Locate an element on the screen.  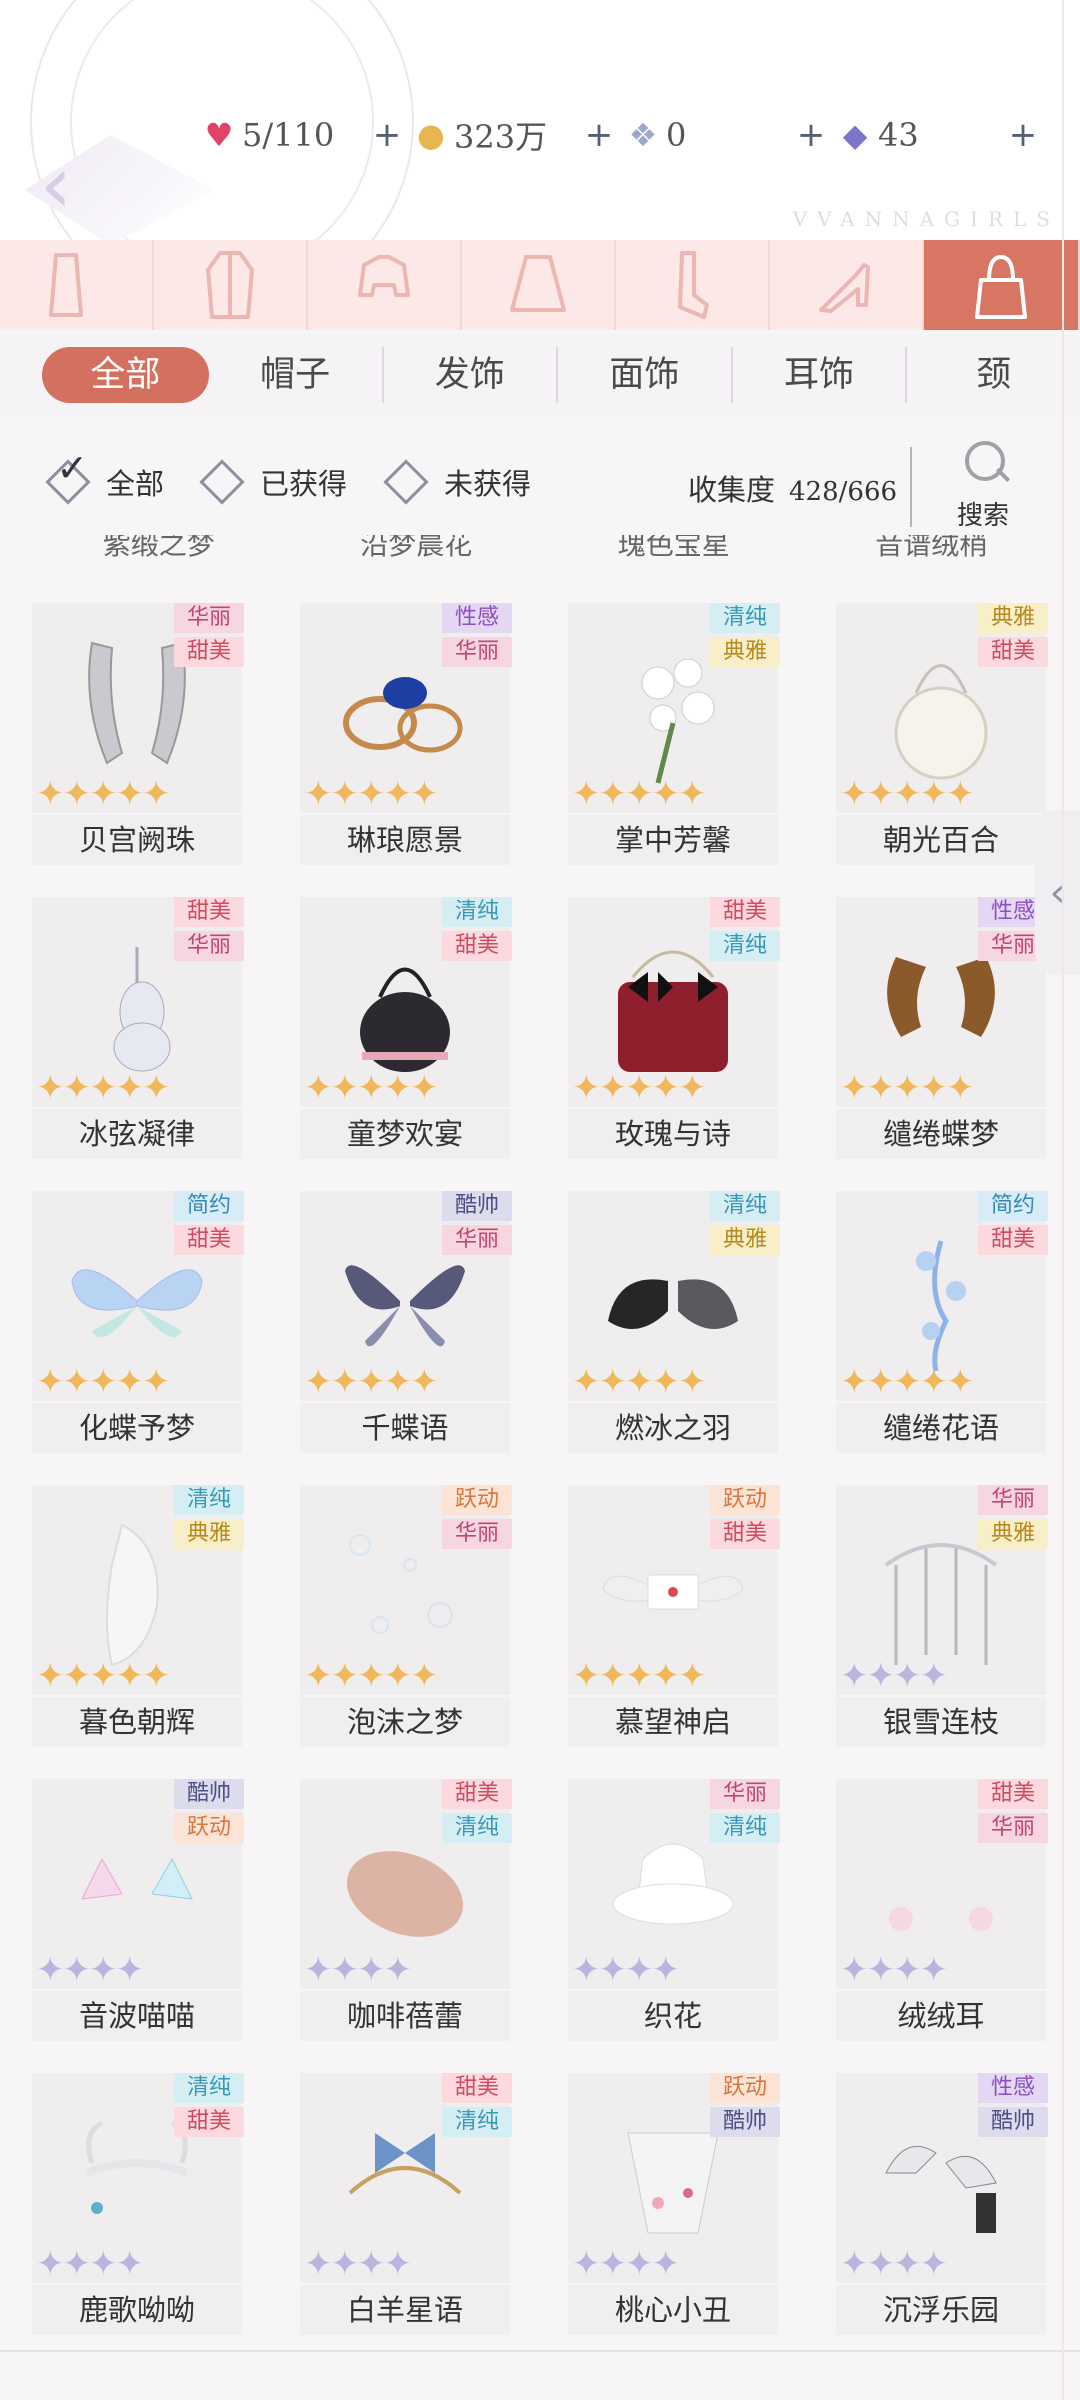
item-card: 甜美 华丽 ✦ ✦ ✦ ✦ ✦ 冰弦凝律 is located at coordinates (138, 1028).